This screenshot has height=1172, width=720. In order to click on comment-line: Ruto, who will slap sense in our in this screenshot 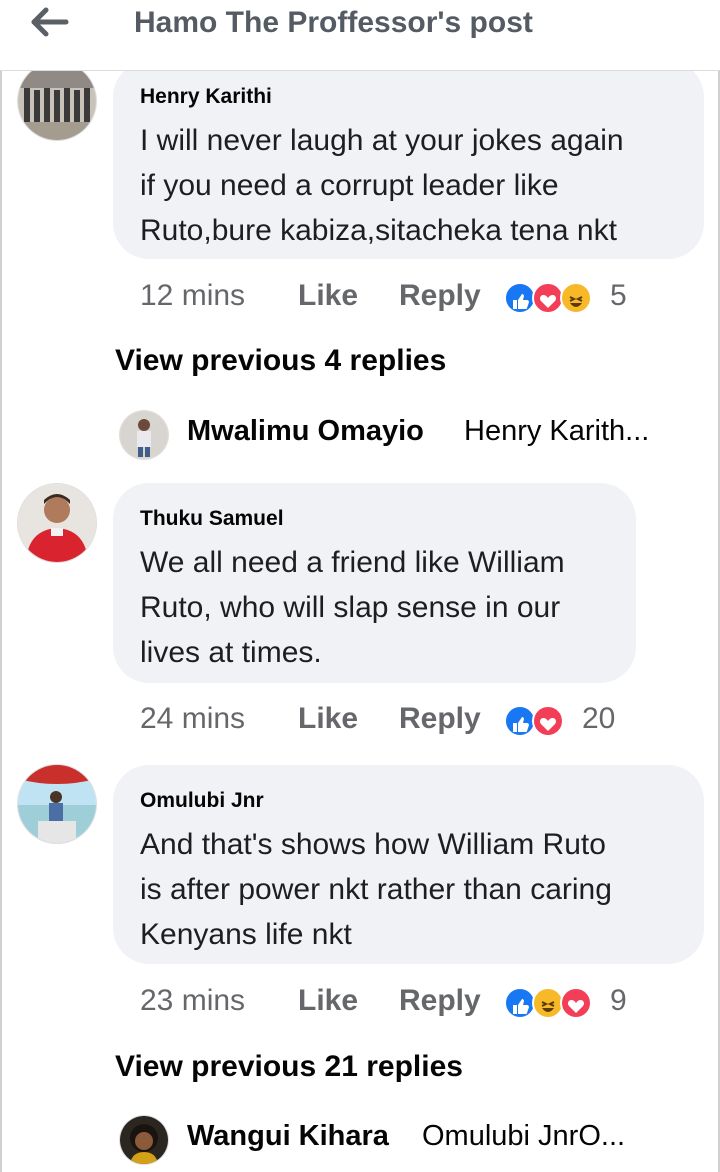, I will do `click(350, 607)`.